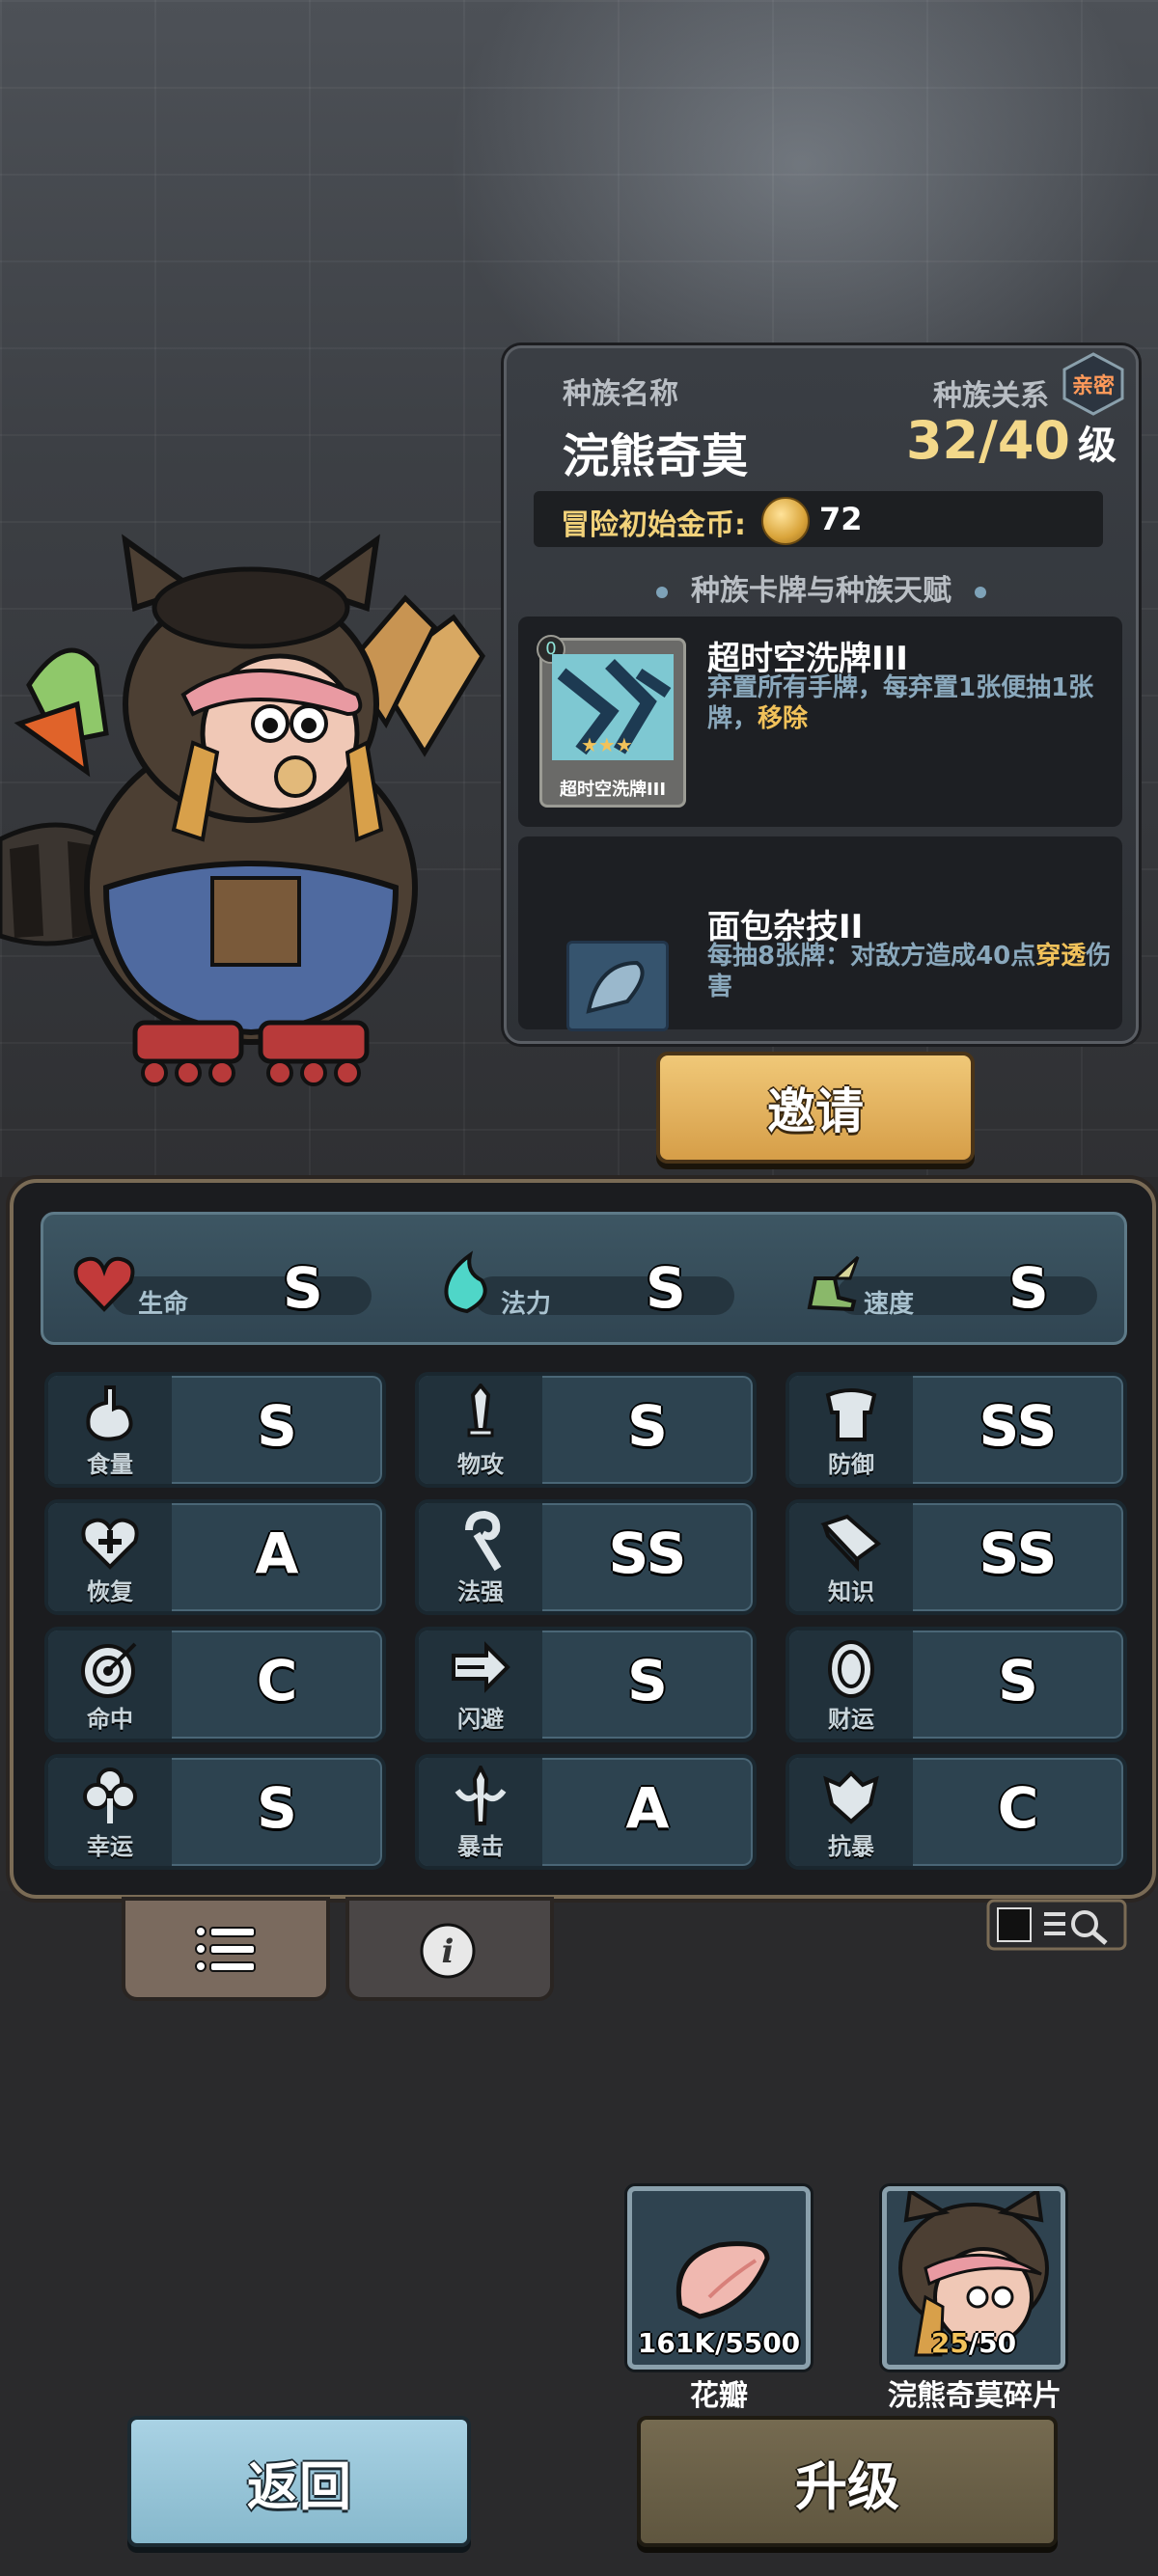 The width and height of the screenshot is (1158, 2576). What do you see at coordinates (719, 2343) in the screenshot?
I see `petal-count: 161K/5500` at bounding box center [719, 2343].